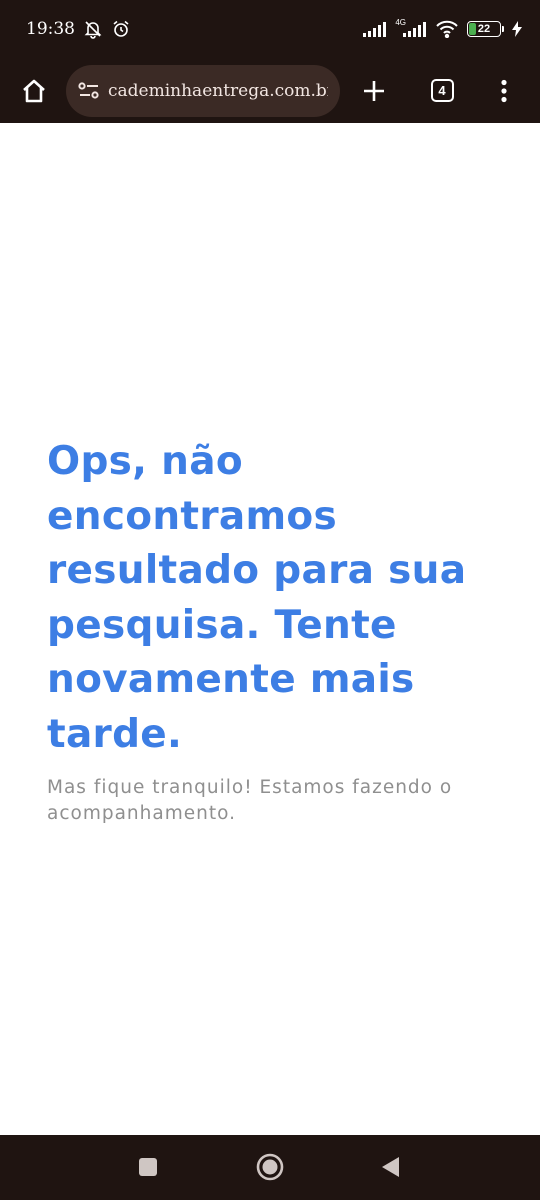  I want to click on status-time: 19:38, so click(50, 29).